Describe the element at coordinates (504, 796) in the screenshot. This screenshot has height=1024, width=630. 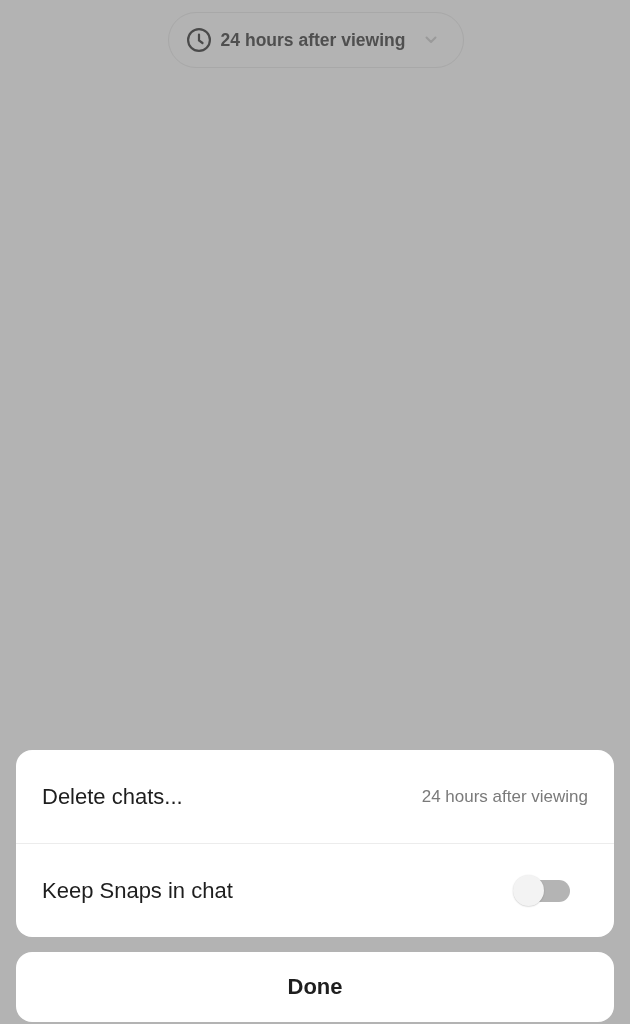
I see `setting-value: 24 hours after viewing` at that location.